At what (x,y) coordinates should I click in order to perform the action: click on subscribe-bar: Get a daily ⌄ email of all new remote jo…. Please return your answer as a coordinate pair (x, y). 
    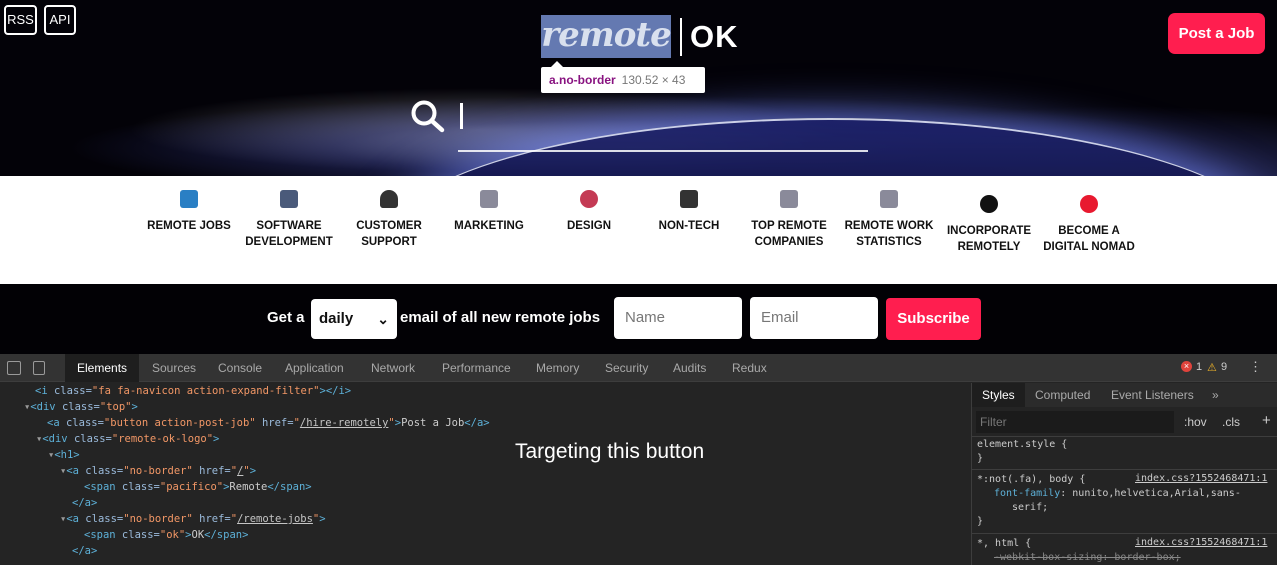
    Looking at the image, I should click on (638, 319).